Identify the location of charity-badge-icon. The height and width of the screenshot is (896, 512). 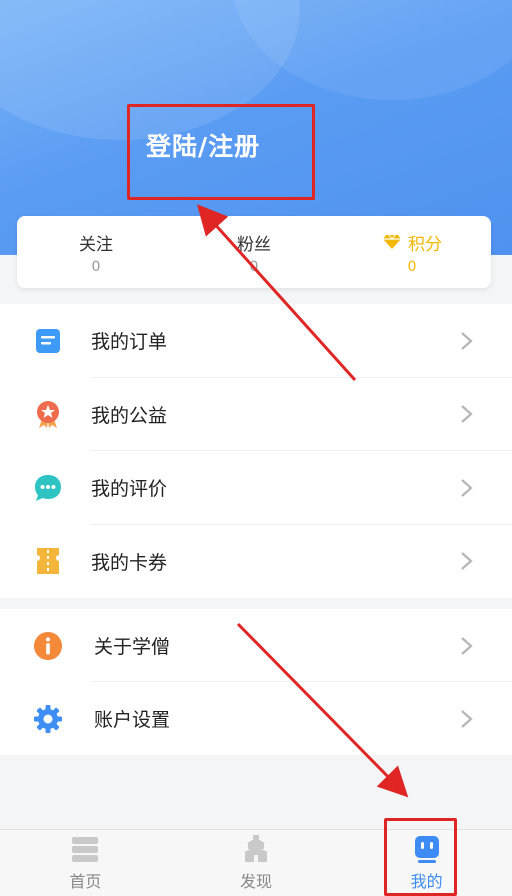
(48, 414).